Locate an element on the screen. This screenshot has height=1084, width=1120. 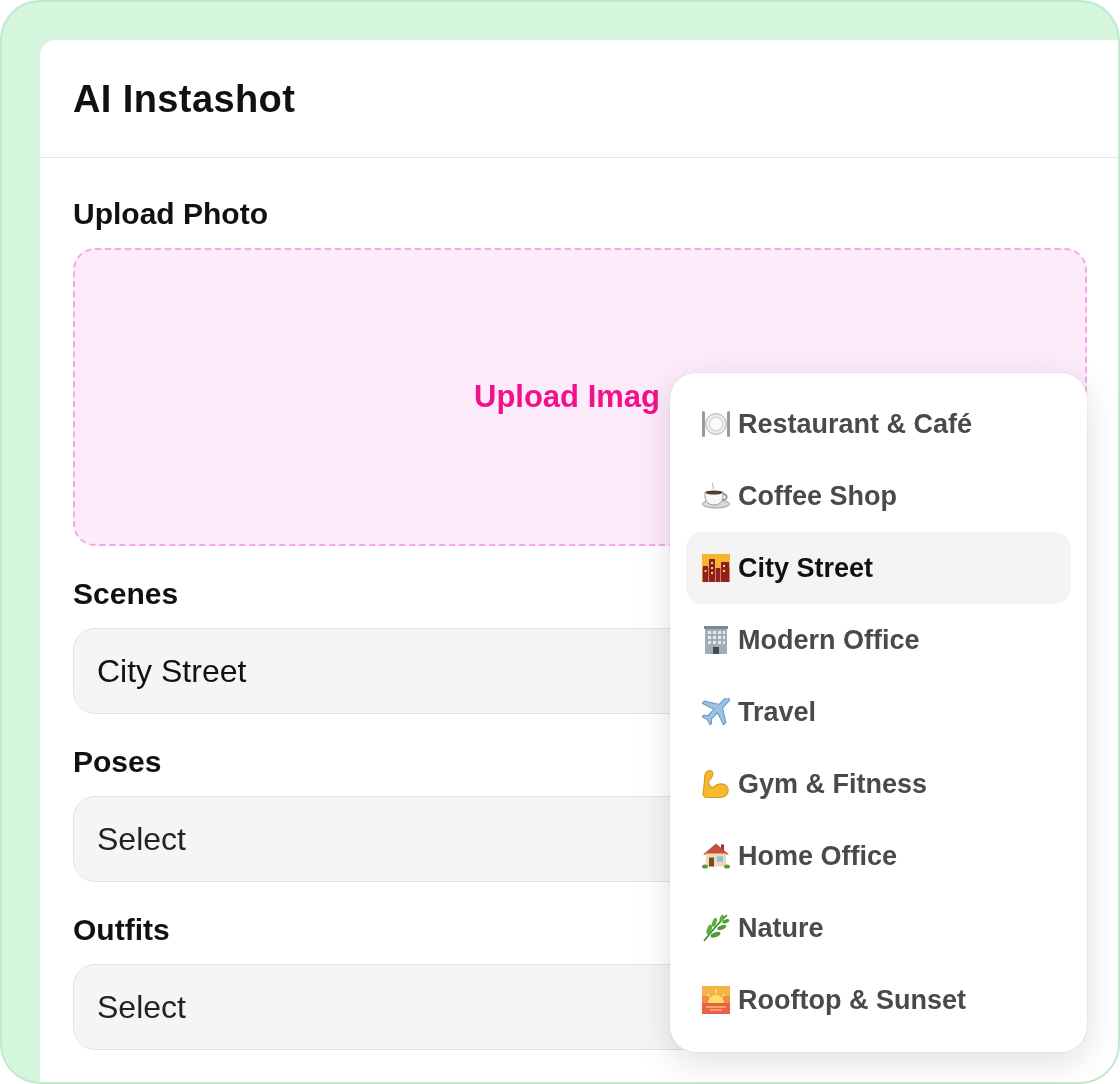
field-label: Outfits is located at coordinates (121, 930).